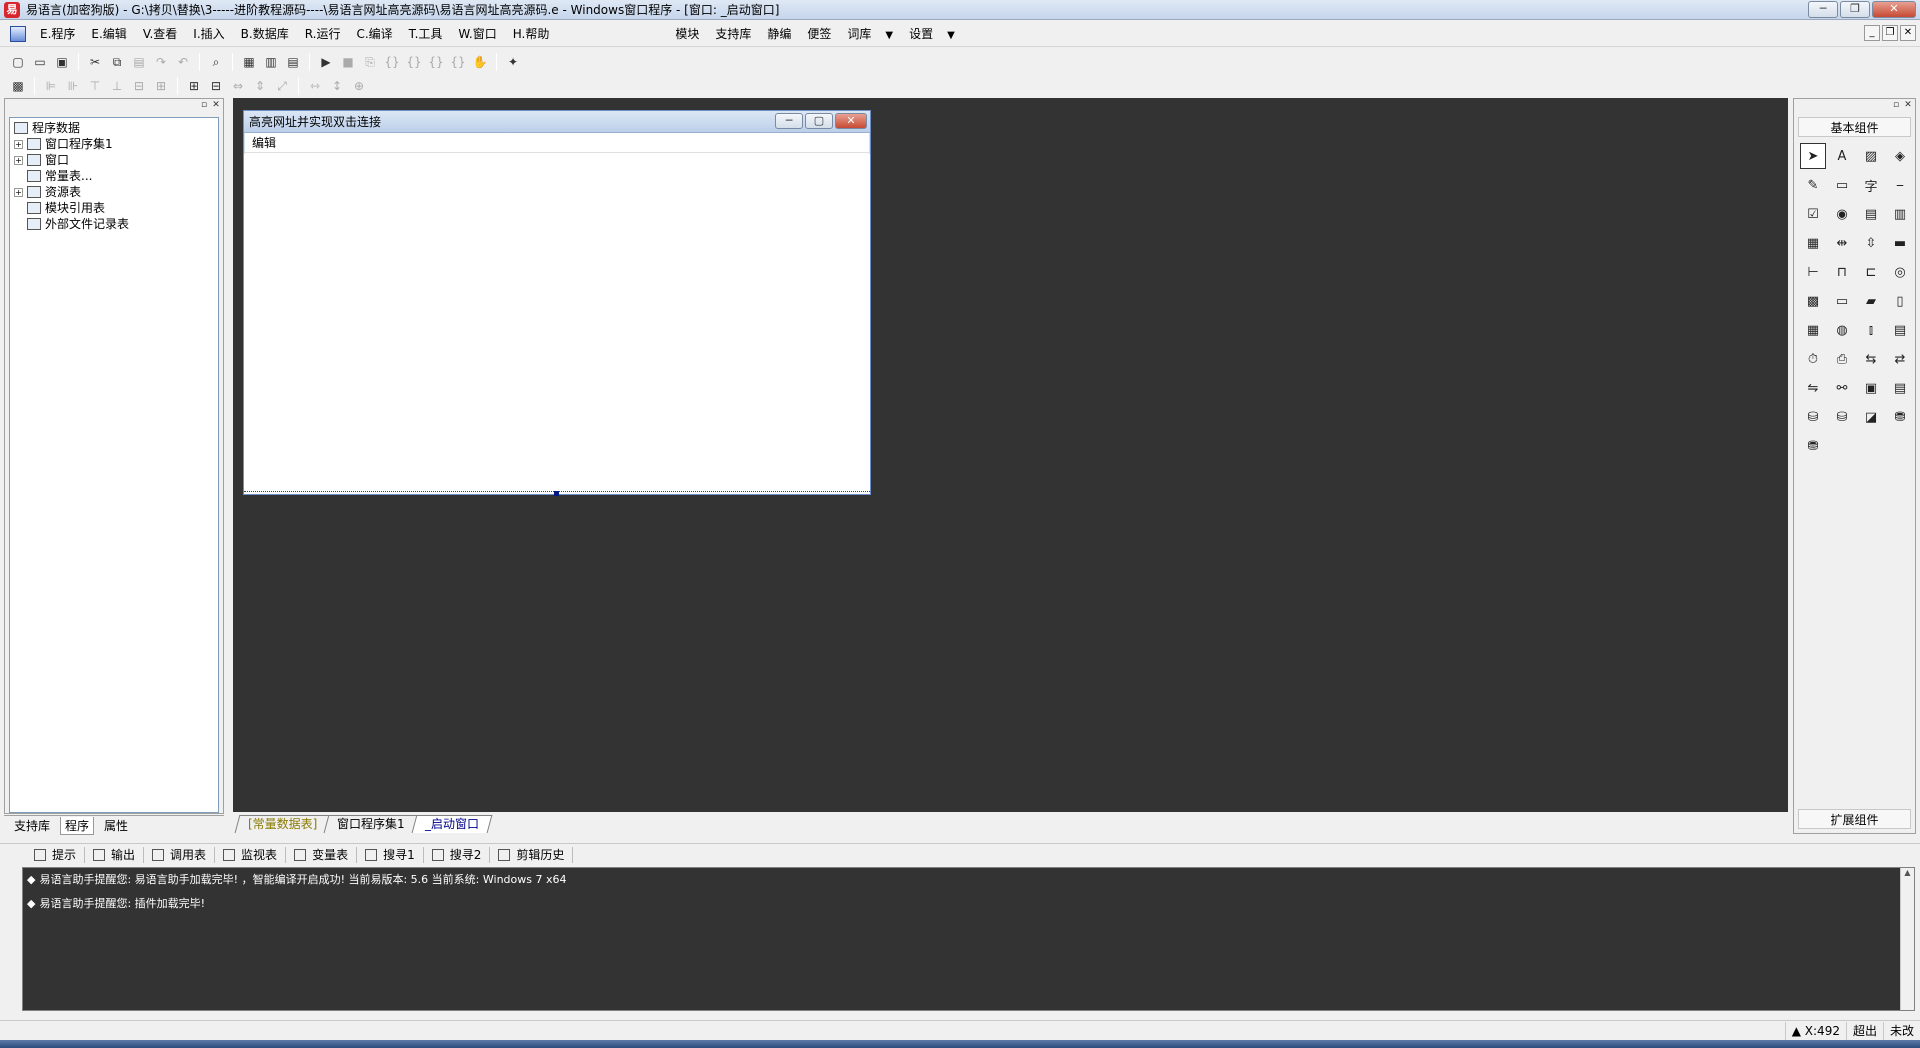  What do you see at coordinates (348, 62) in the screenshot?
I see `stop-icon: ■` at bounding box center [348, 62].